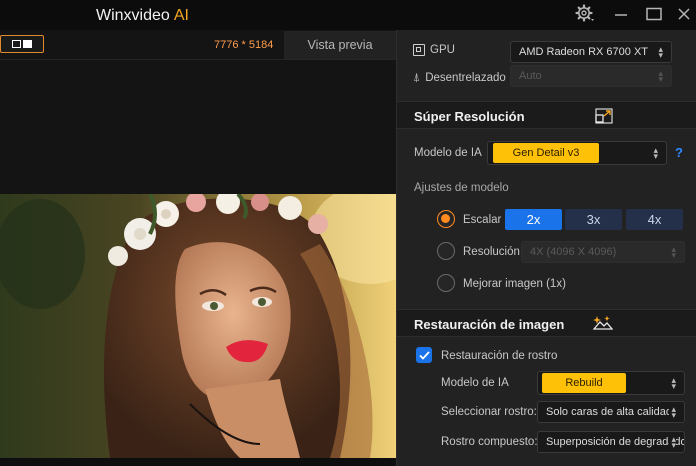 The height and width of the screenshot is (466, 696). I want to click on scale-4x-button: 4x, so click(654, 219).